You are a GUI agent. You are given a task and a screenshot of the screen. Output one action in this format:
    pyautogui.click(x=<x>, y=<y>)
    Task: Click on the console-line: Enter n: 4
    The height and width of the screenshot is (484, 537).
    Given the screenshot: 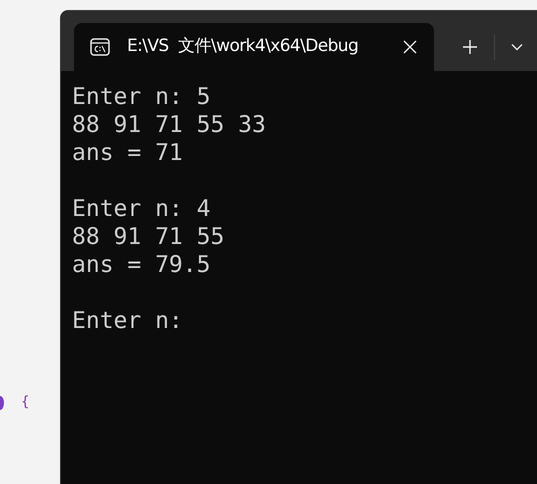 What is the action you would take?
    pyautogui.click(x=141, y=209)
    